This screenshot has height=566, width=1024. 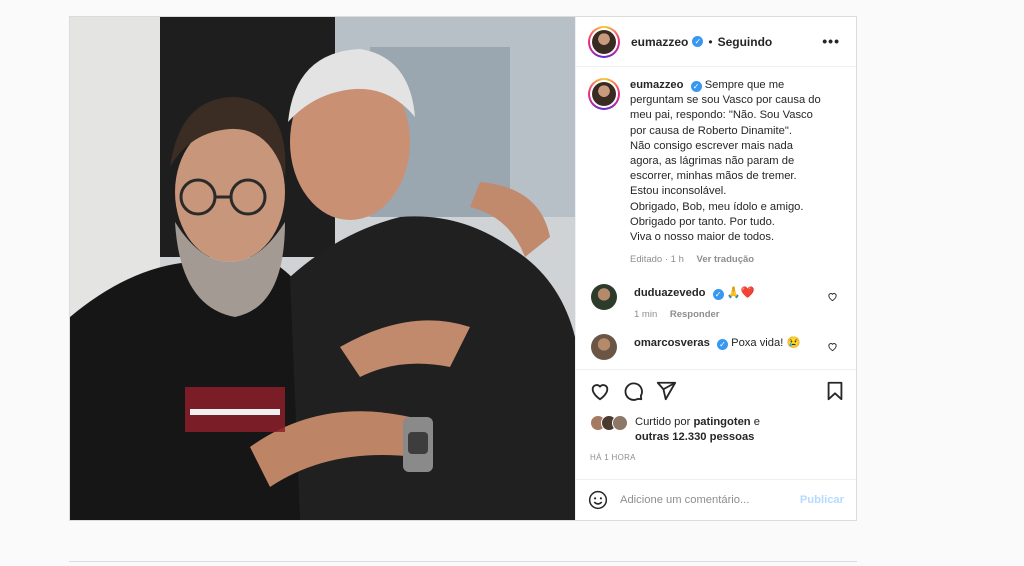 What do you see at coordinates (716, 42) in the screenshot?
I see `post-header: eumazzeo ✓ • Seguindo •••` at bounding box center [716, 42].